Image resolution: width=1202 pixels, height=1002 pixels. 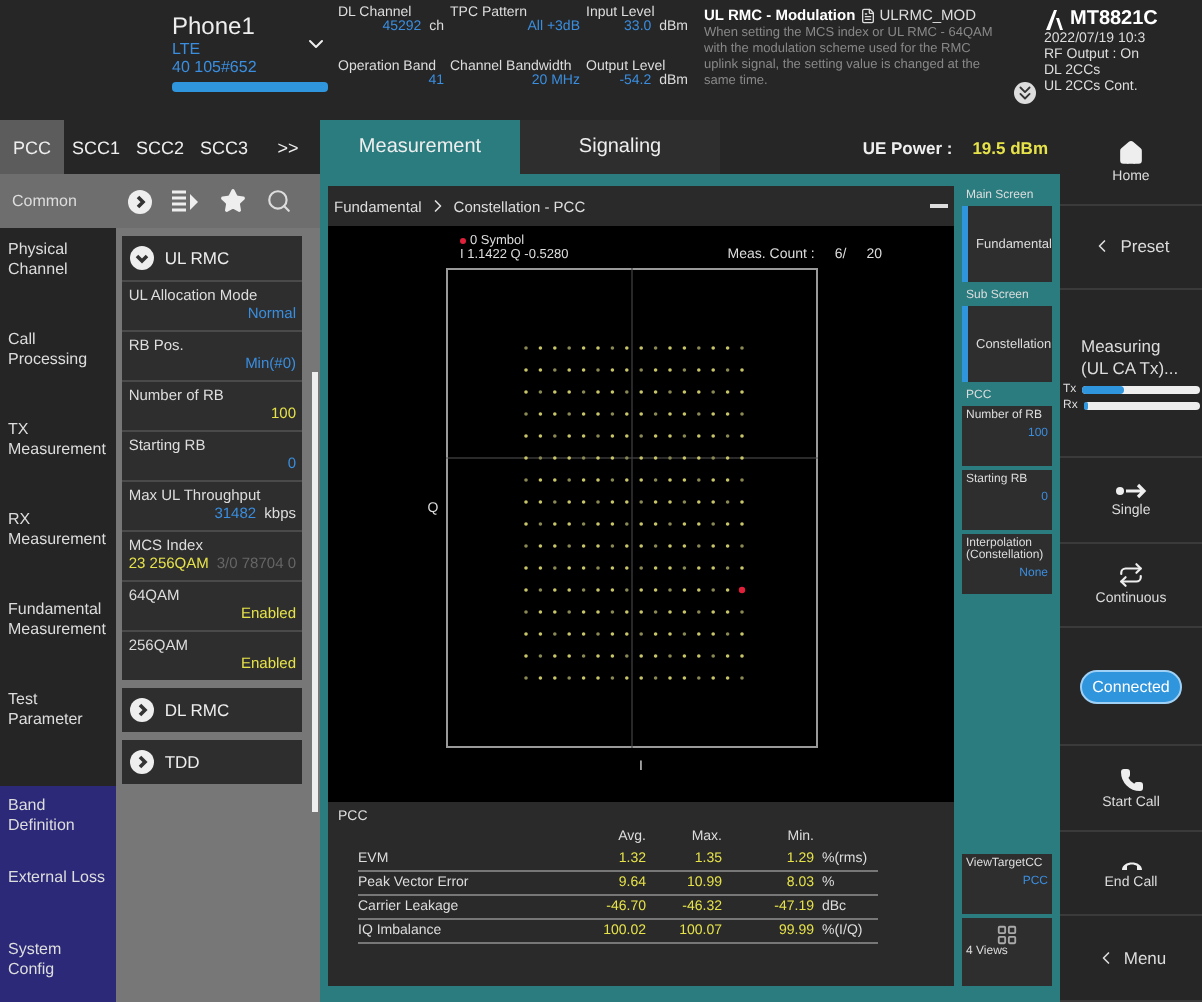 What do you see at coordinates (186, 201) in the screenshot?
I see `list-arrow-icon` at bounding box center [186, 201].